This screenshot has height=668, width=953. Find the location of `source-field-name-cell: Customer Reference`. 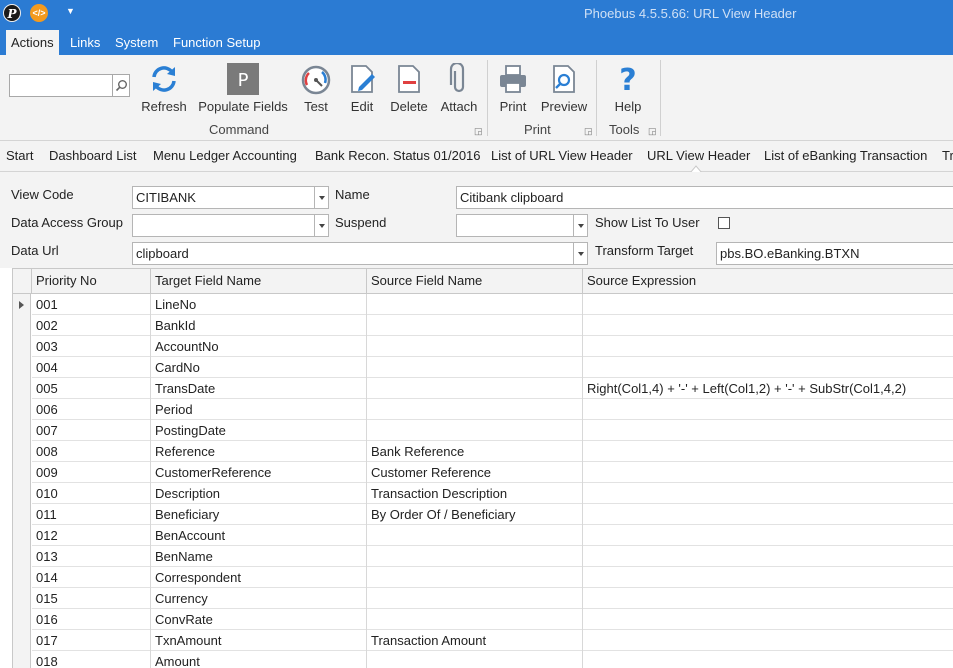

source-field-name-cell: Customer Reference is located at coordinates (475, 472).